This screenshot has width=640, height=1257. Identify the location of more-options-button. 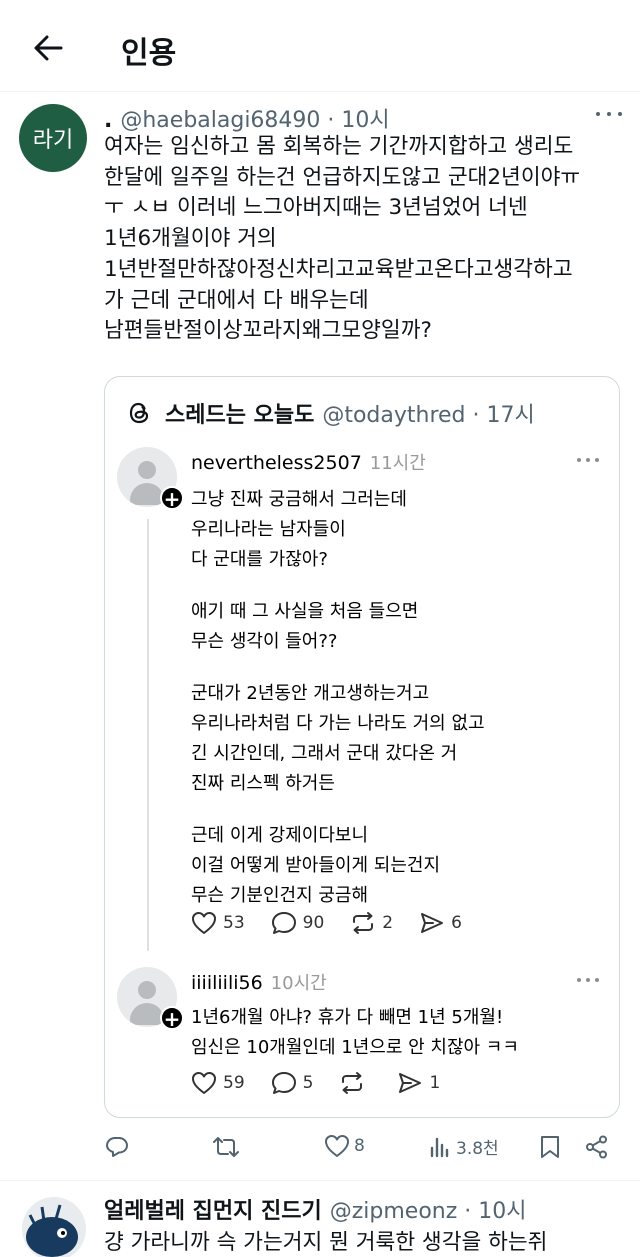
(609, 114).